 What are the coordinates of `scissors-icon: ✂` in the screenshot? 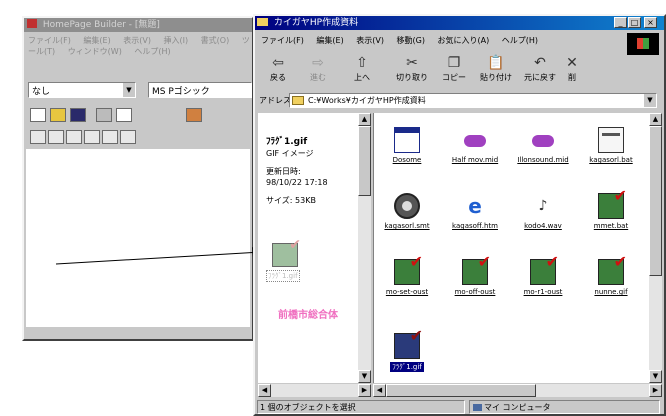 It's located at (412, 63).